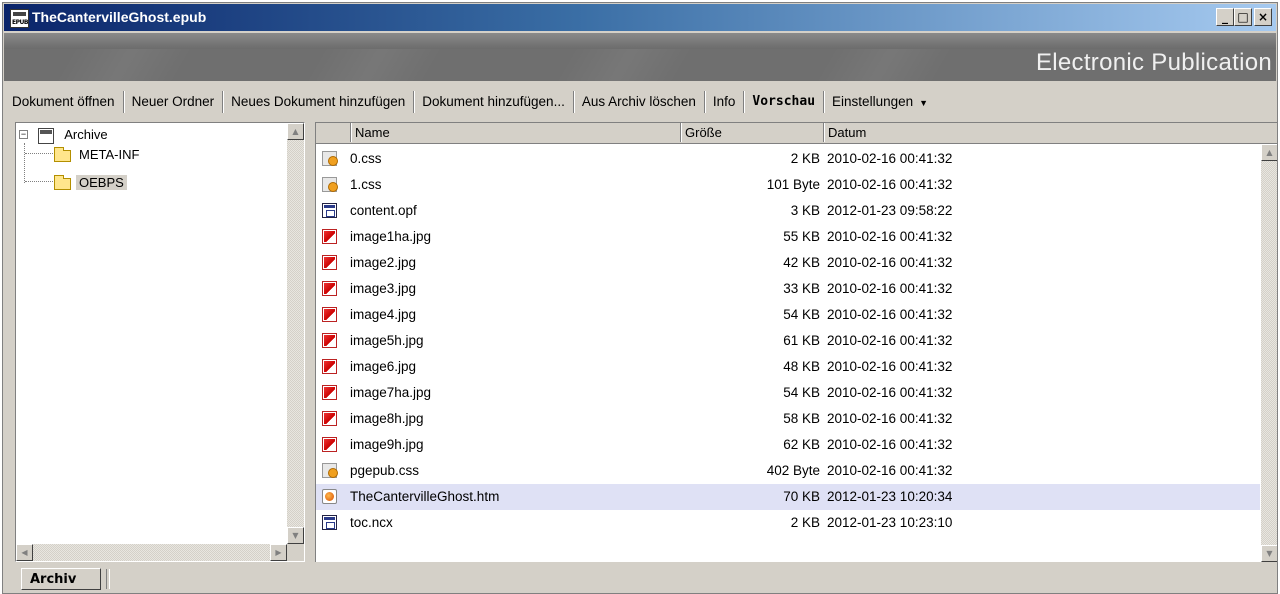 This screenshot has height=594, width=1280. I want to click on file-name: toc.ncx, so click(371, 522).